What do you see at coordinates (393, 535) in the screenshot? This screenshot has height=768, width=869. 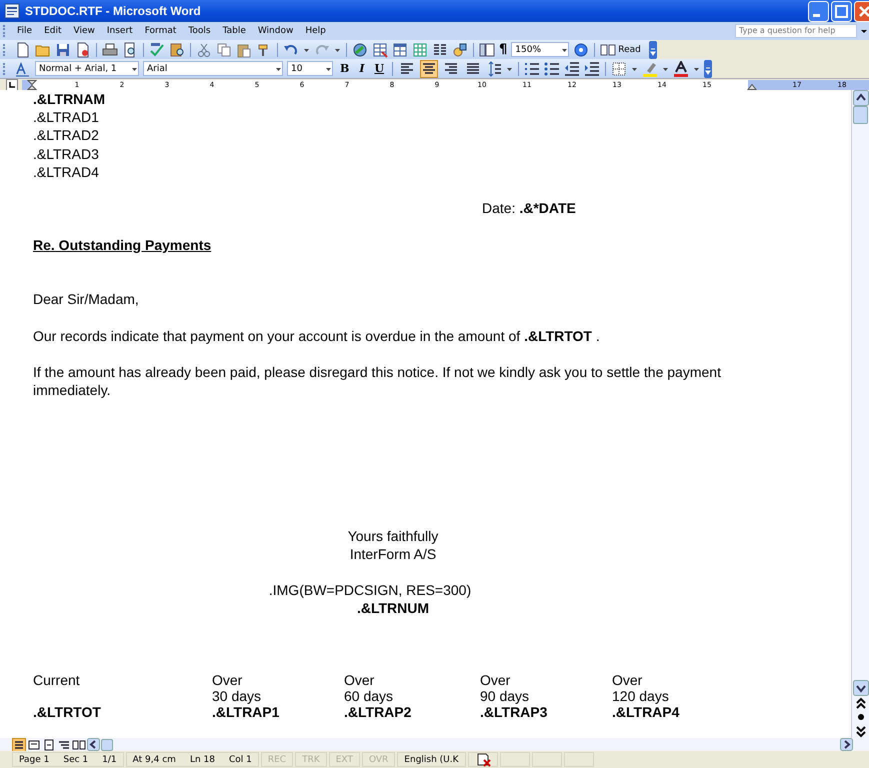 I see `letter-text: Yours faithfully` at bounding box center [393, 535].